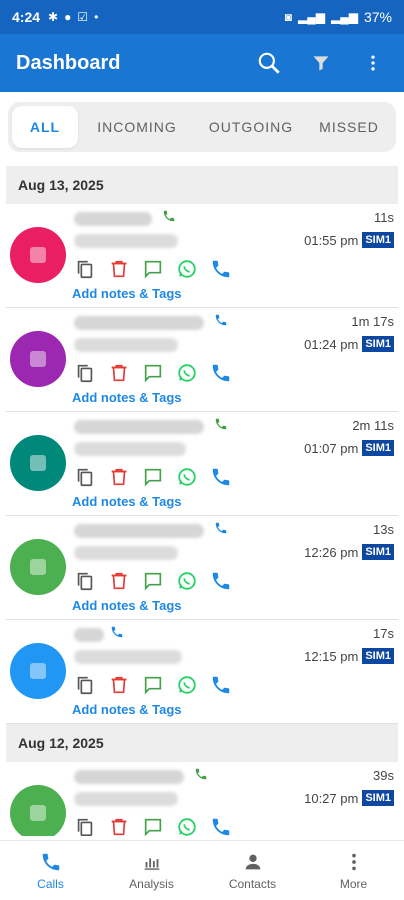 This screenshot has height=900, width=404. What do you see at coordinates (373, 425) in the screenshot?
I see `call-duration: 2m 11s` at bounding box center [373, 425].